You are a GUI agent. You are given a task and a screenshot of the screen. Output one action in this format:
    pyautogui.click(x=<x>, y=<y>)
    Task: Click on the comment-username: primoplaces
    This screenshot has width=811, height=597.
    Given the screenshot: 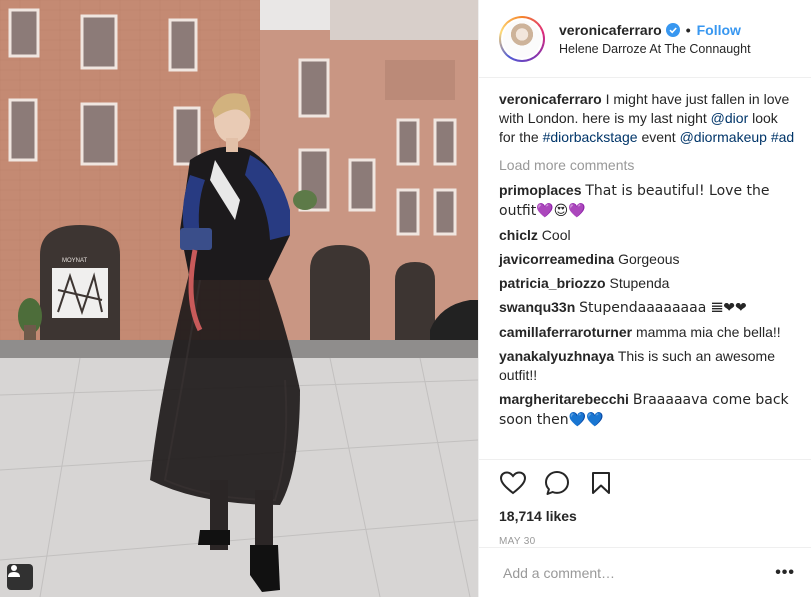 What is the action you would take?
    pyautogui.click(x=540, y=190)
    